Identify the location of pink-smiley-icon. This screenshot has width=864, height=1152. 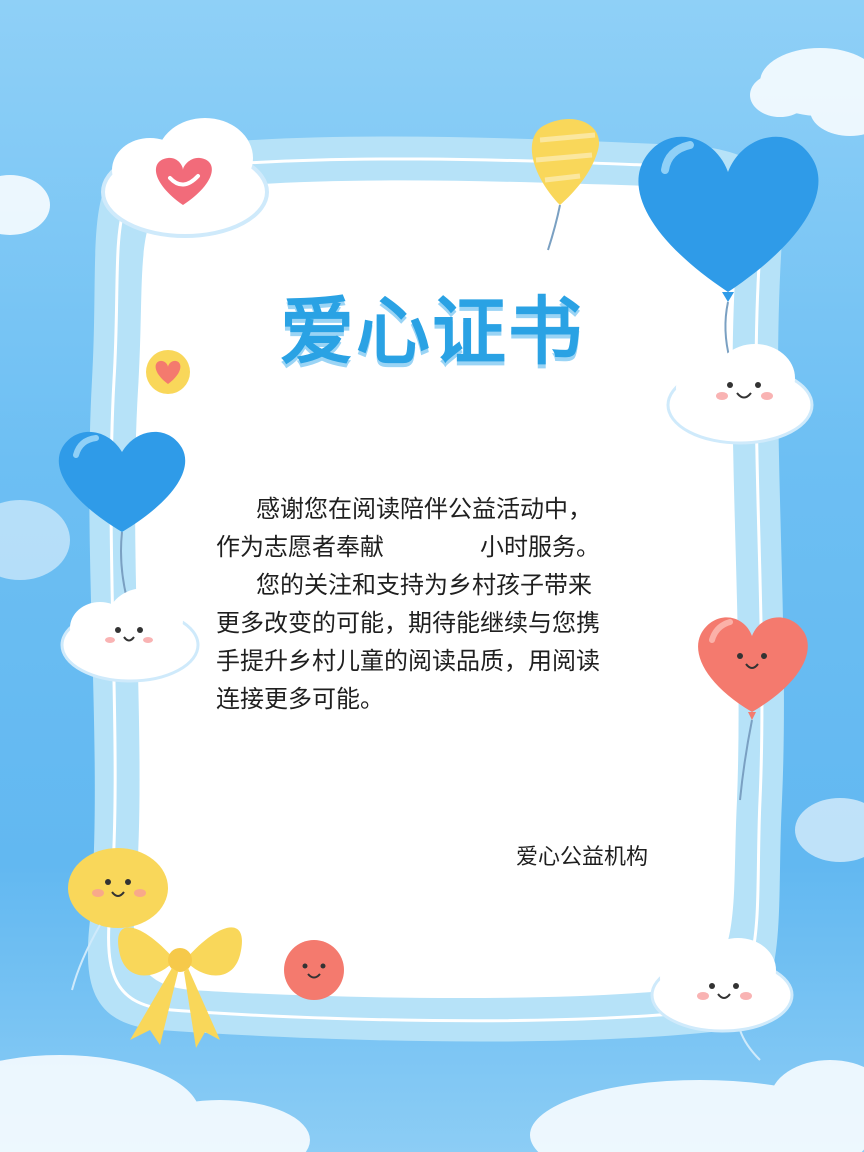
(314, 970).